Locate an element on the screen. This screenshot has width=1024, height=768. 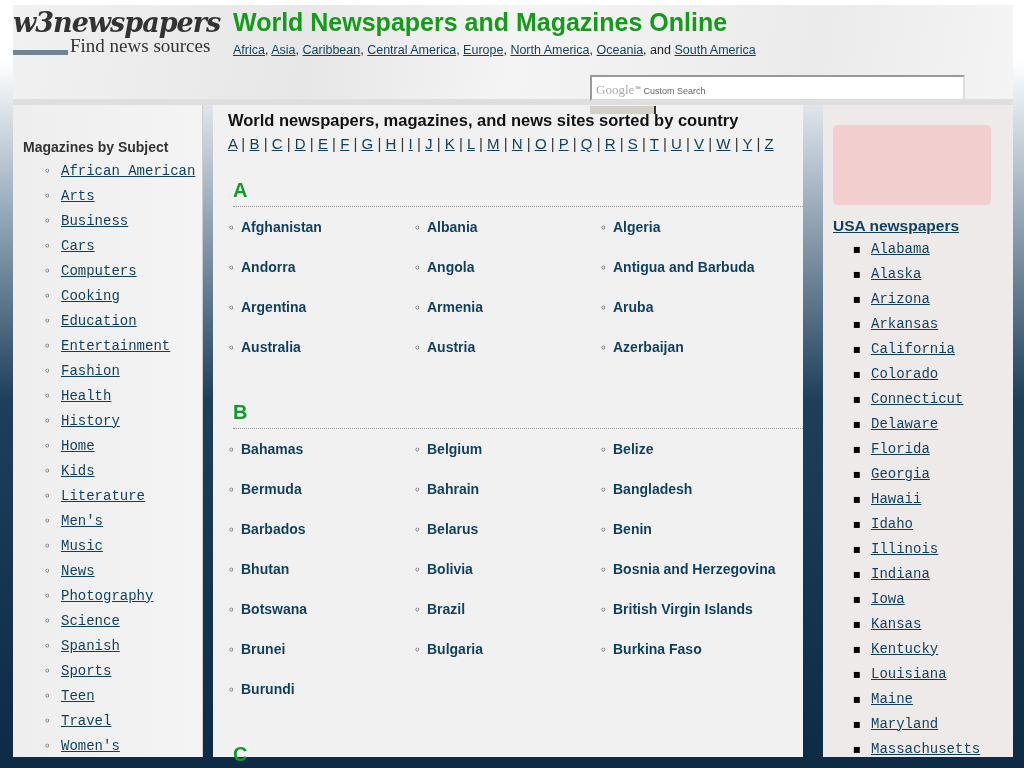
region-link: South America is located at coordinates (715, 49).